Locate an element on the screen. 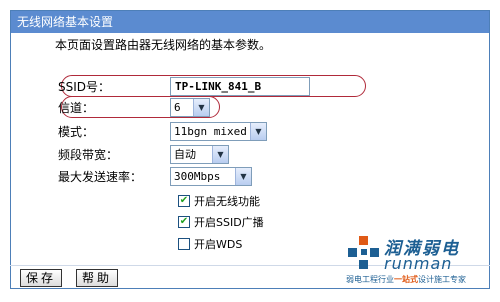 The width and height of the screenshot is (500, 302). slogan-pre: 弱电工程行业 is located at coordinates (370, 279).